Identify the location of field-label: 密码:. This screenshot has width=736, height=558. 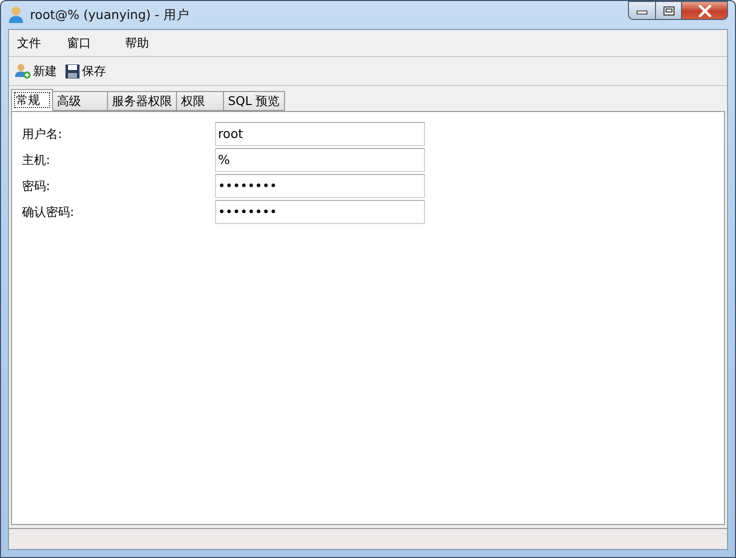
(37, 186).